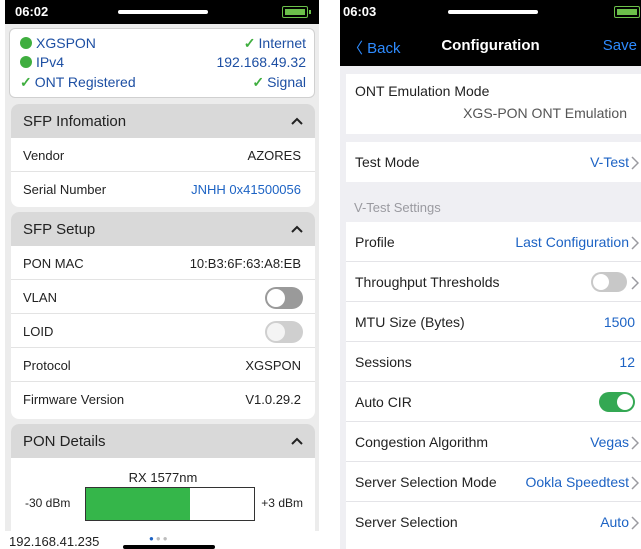 The width and height of the screenshot is (641, 549). Describe the element at coordinates (360, 11) in the screenshot. I see `clock: 06:03` at that location.